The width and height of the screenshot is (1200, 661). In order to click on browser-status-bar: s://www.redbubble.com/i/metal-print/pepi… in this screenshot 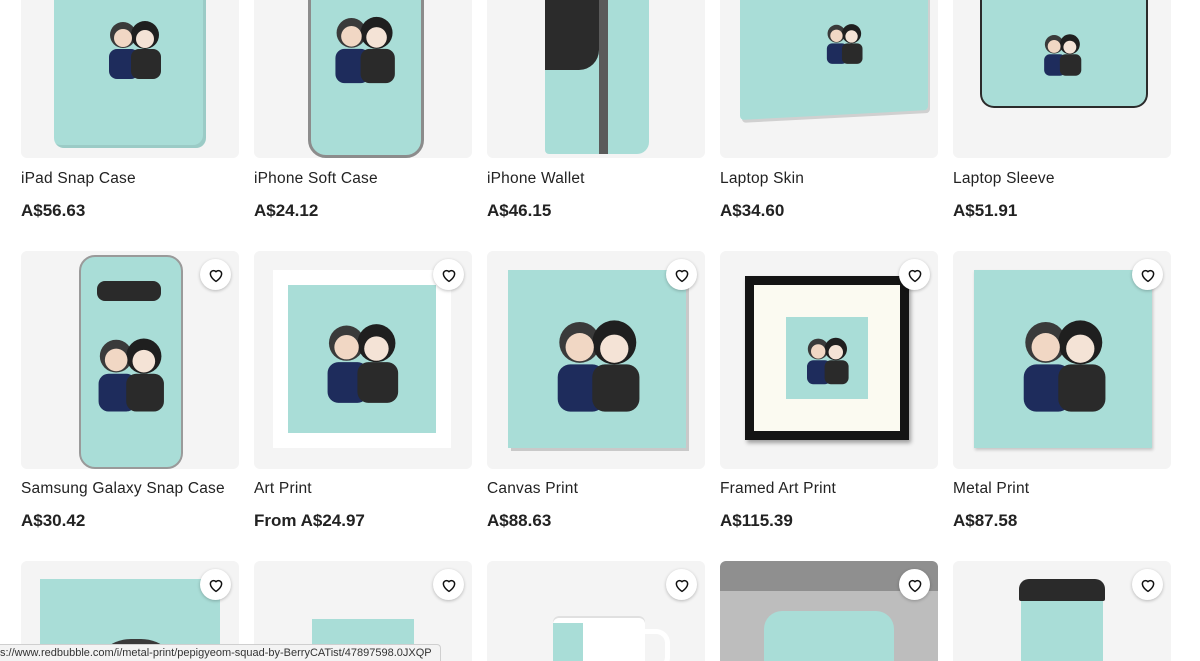, I will do `click(220, 652)`.